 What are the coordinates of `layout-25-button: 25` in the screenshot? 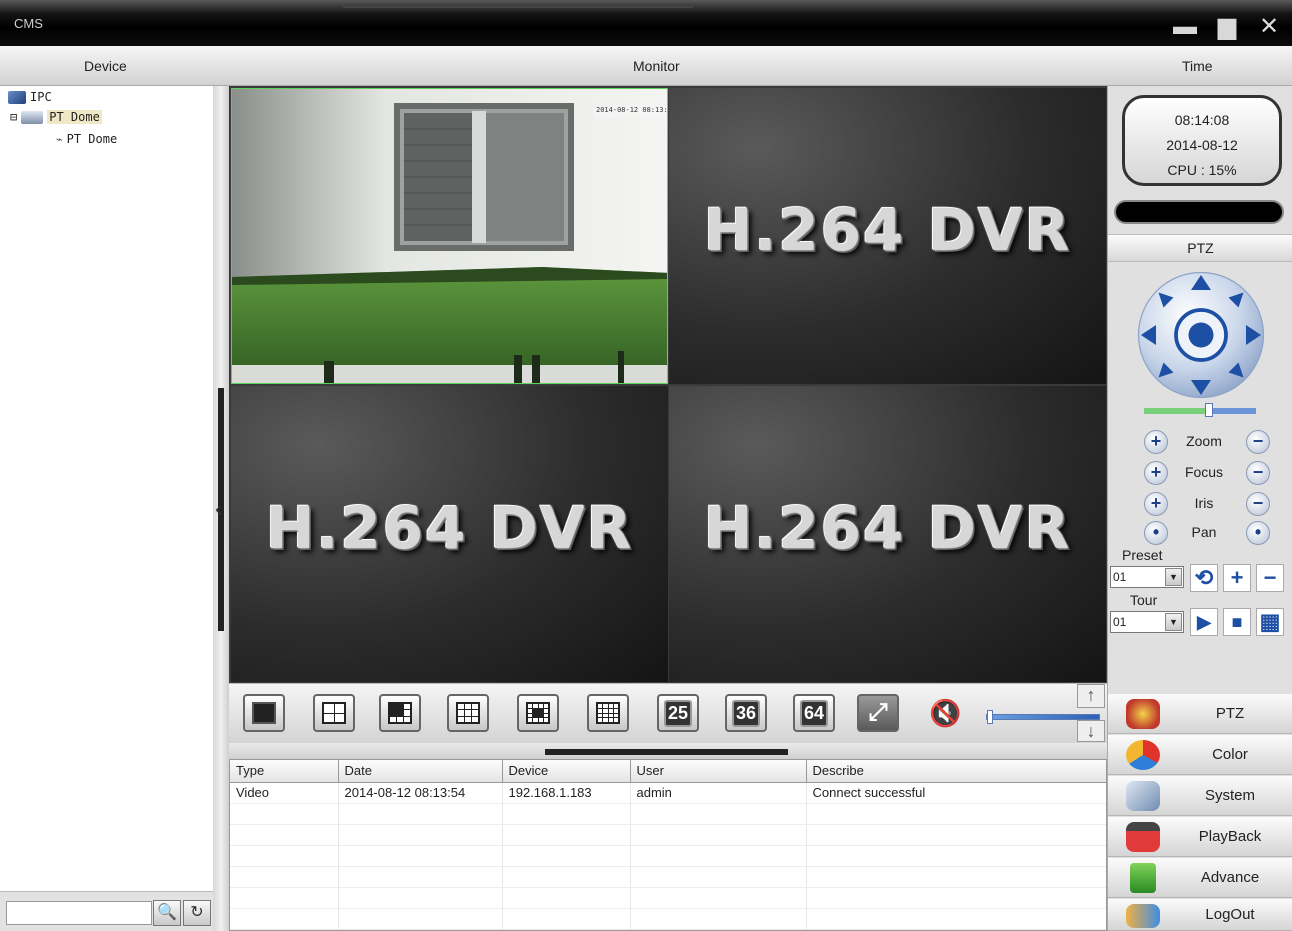 It's located at (678, 713).